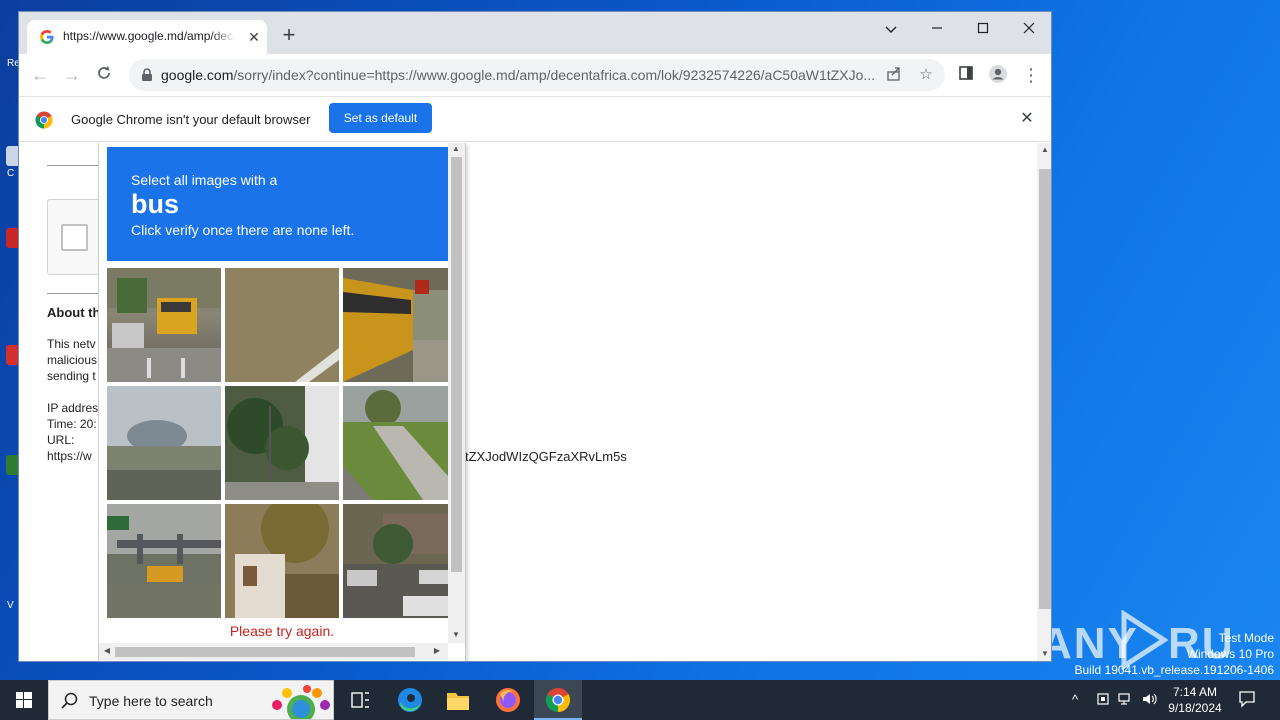  What do you see at coordinates (937, 30) in the screenshot?
I see `minimize-icon` at bounding box center [937, 30].